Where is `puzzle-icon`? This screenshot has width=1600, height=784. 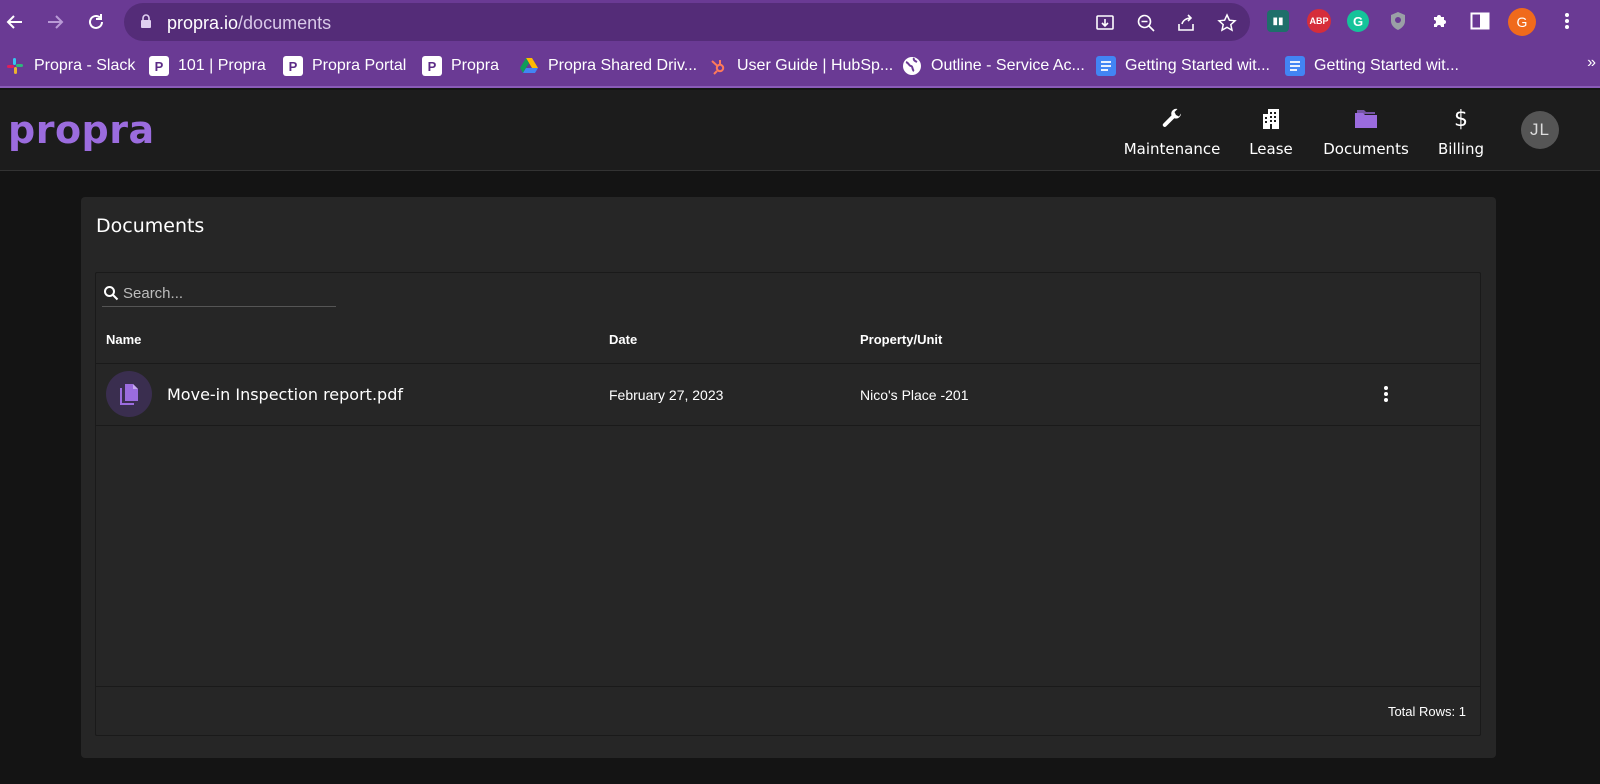 puzzle-icon is located at coordinates (1440, 21).